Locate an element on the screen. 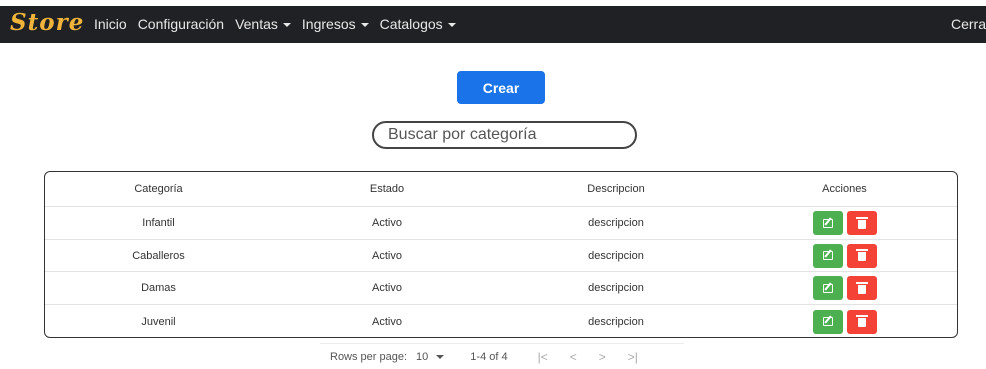 The height and width of the screenshot is (369, 986). table-row: Damas Activo descripcion is located at coordinates (501, 288).